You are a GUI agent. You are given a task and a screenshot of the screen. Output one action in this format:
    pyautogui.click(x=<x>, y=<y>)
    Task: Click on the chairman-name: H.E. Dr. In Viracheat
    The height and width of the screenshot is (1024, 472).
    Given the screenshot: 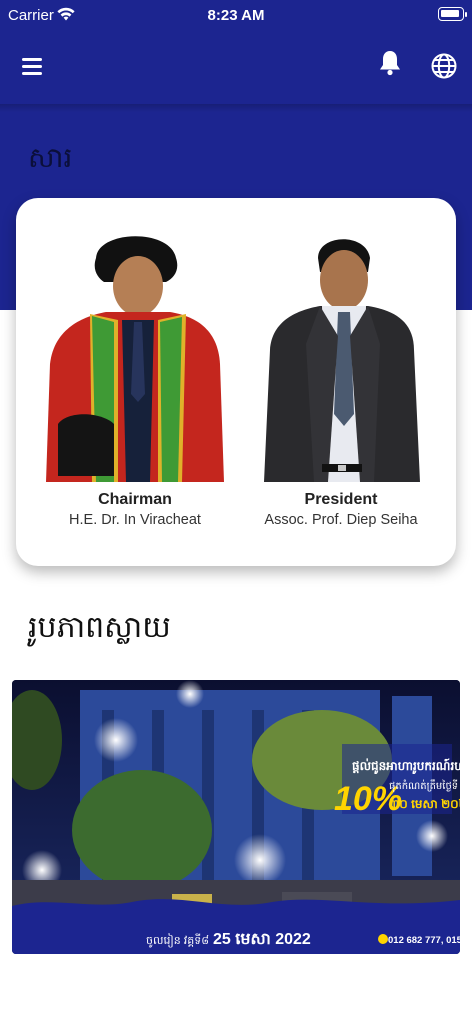 What is the action you would take?
    pyautogui.click(x=135, y=520)
    